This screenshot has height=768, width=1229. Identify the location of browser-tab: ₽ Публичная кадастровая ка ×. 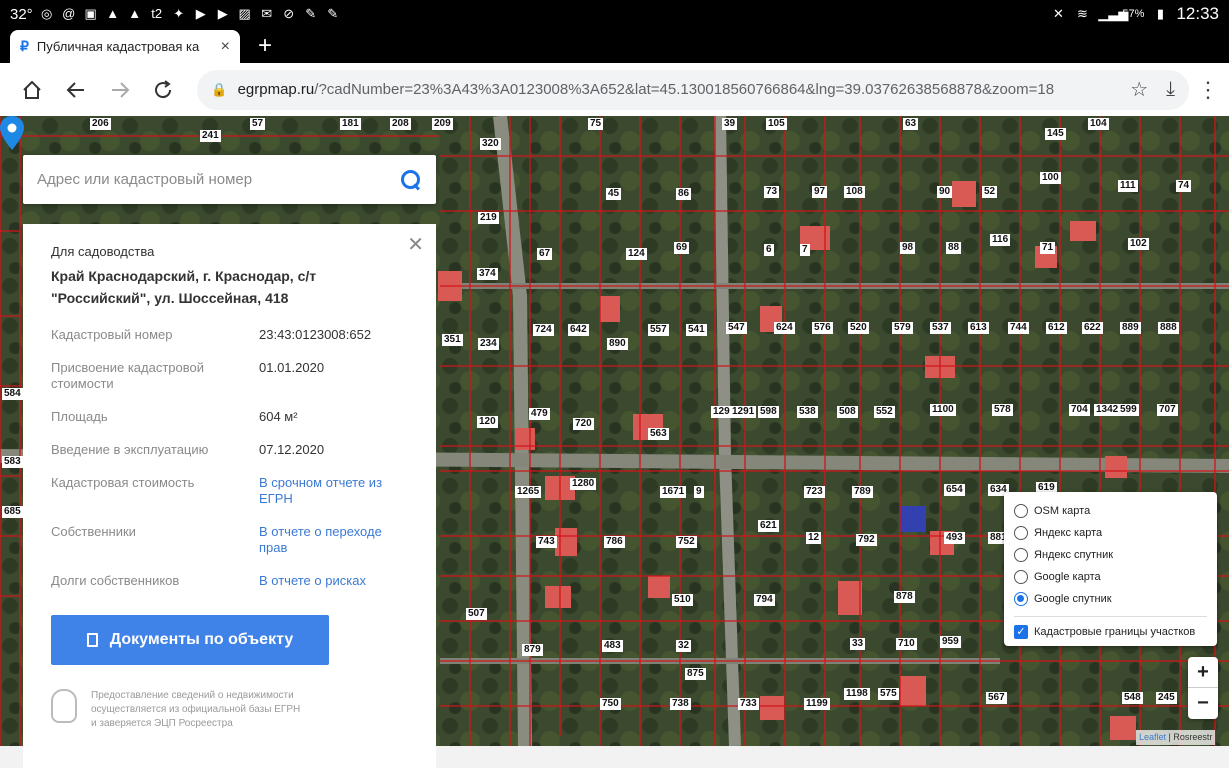
(125, 46).